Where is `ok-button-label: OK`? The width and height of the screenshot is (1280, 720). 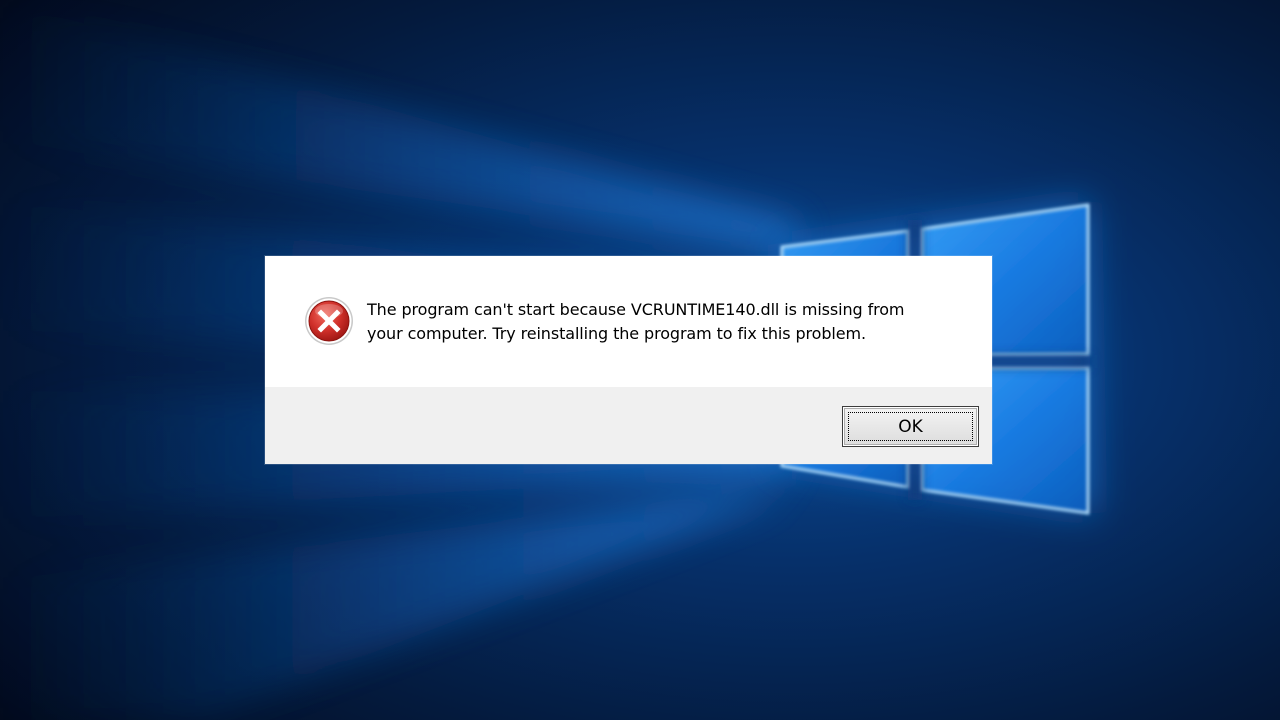 ok-button-label: OK is located at coordinates (910, 426).